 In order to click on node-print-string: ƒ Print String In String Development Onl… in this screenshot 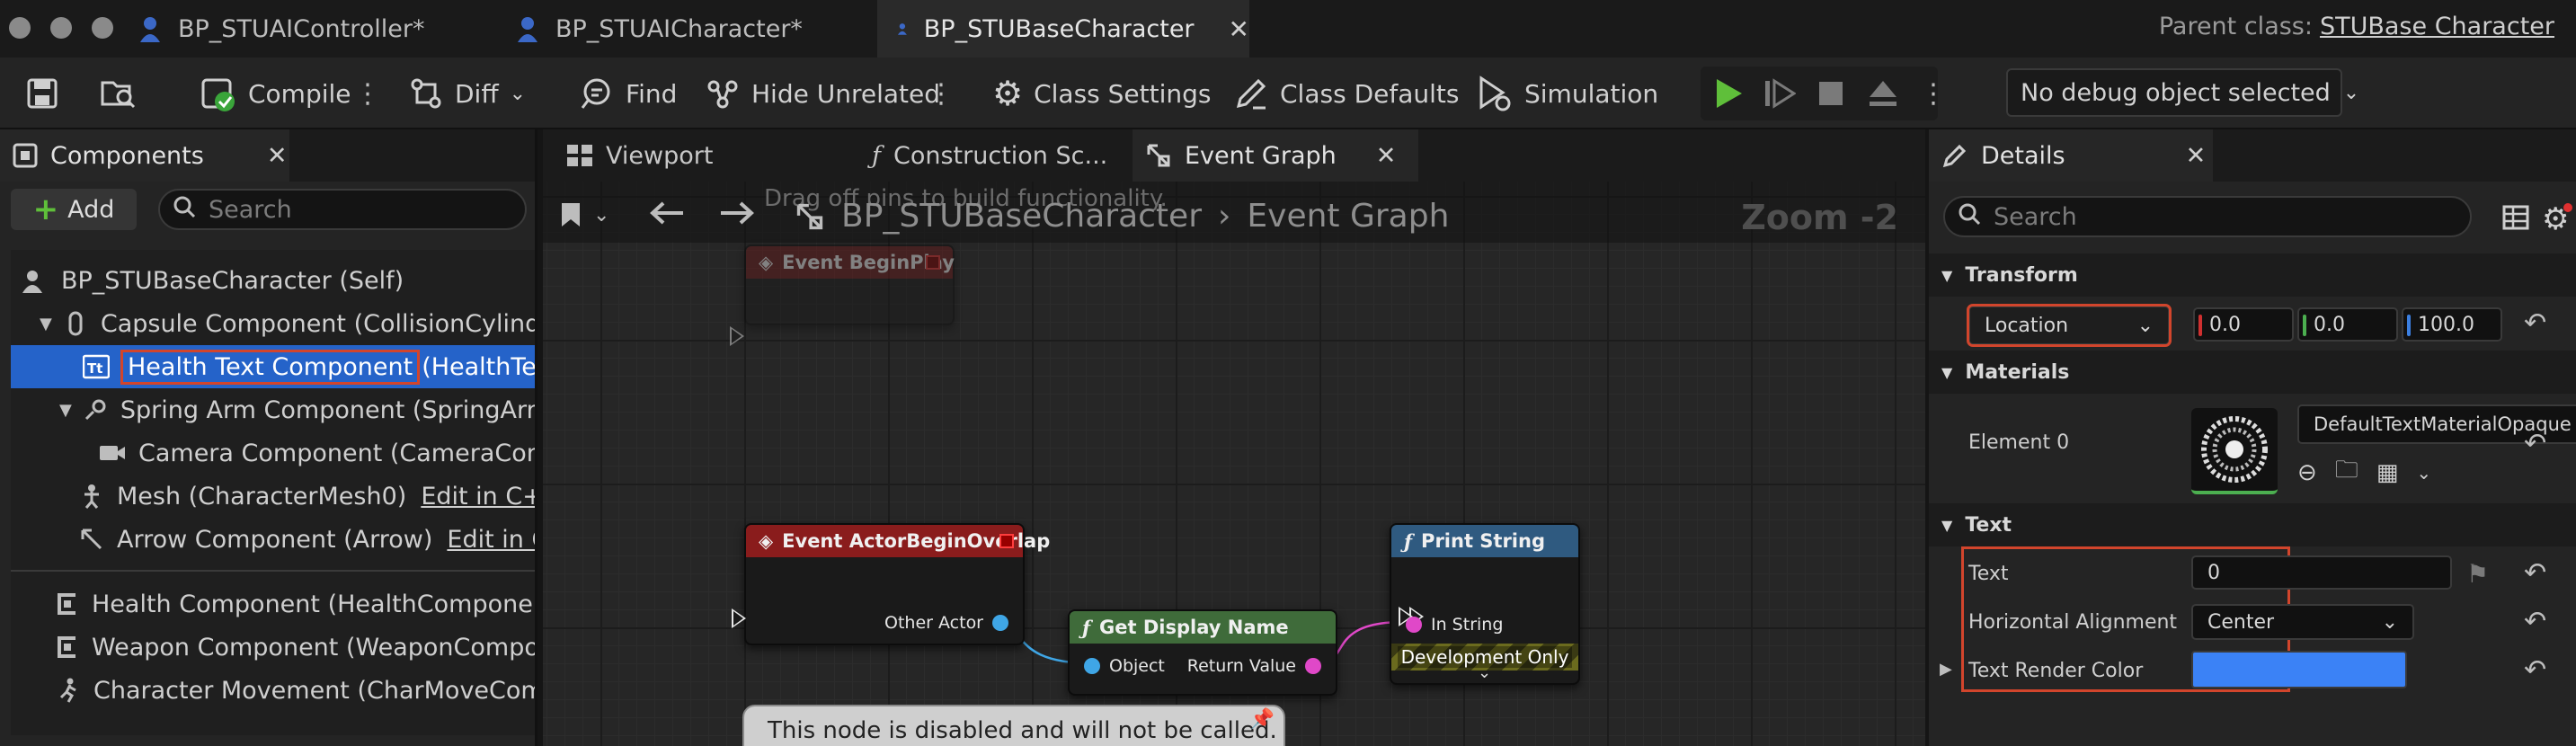, I will do `click(1485, 604)`.